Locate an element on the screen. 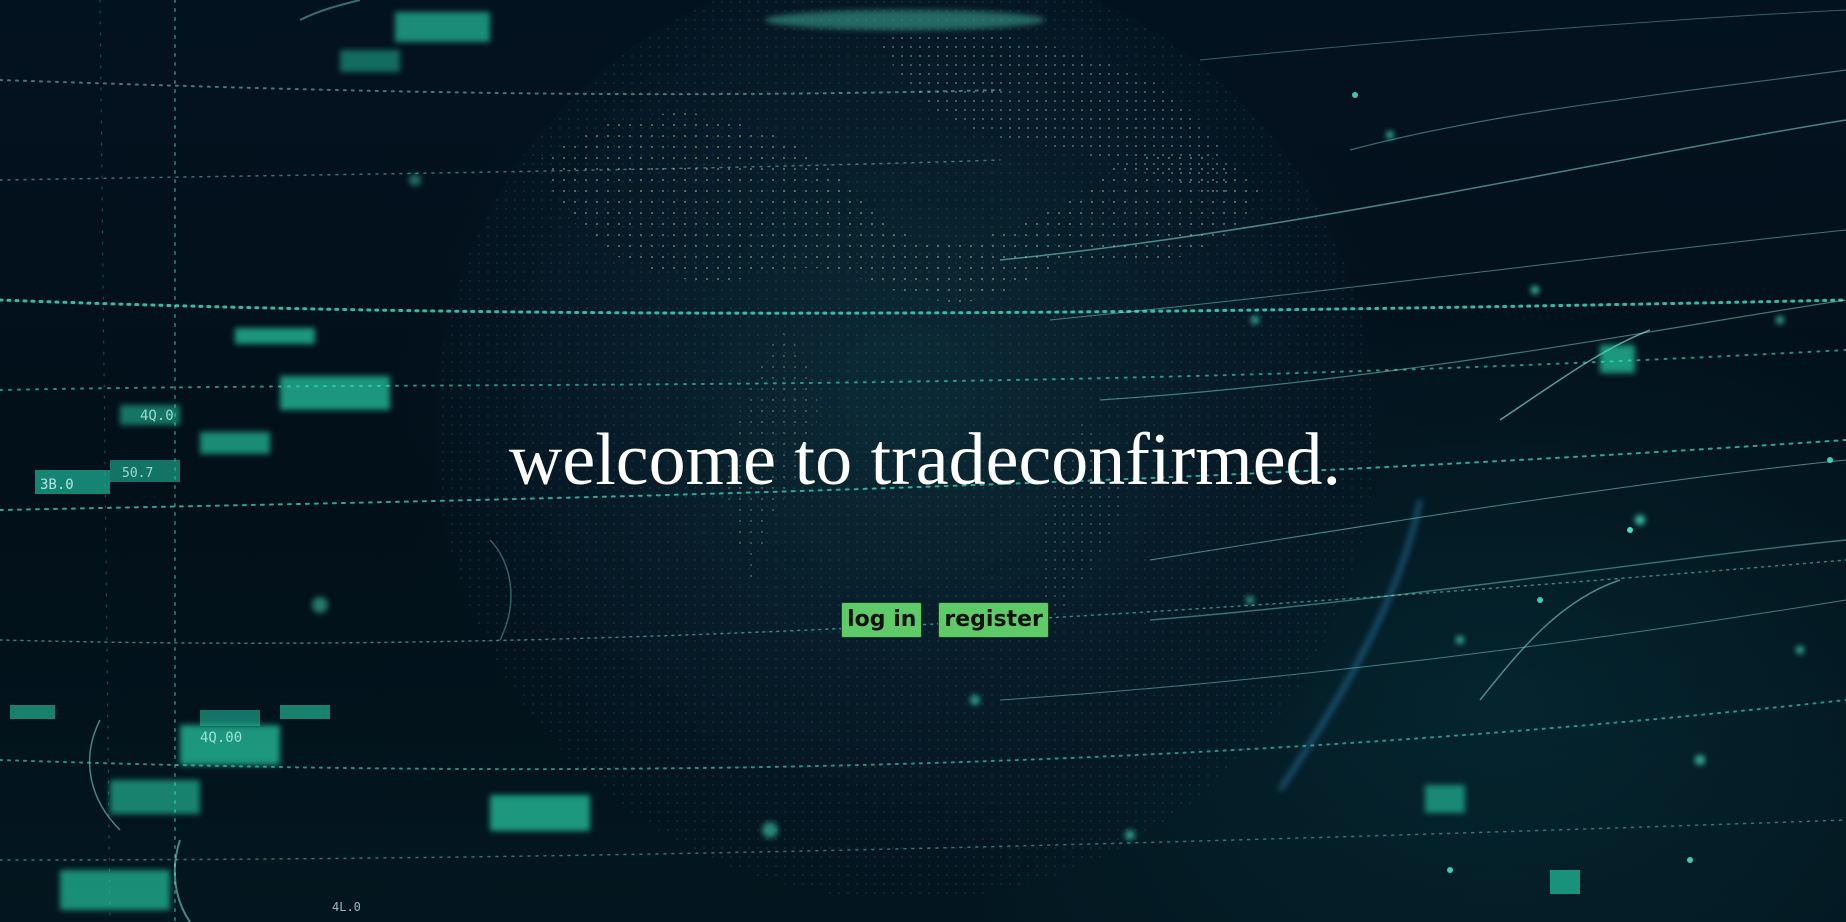 Image resolution: width=1846 pixels, height=922 pixels. welcome-heading: welcome to tradeconfirmed. is located at coordinates (925, 460).